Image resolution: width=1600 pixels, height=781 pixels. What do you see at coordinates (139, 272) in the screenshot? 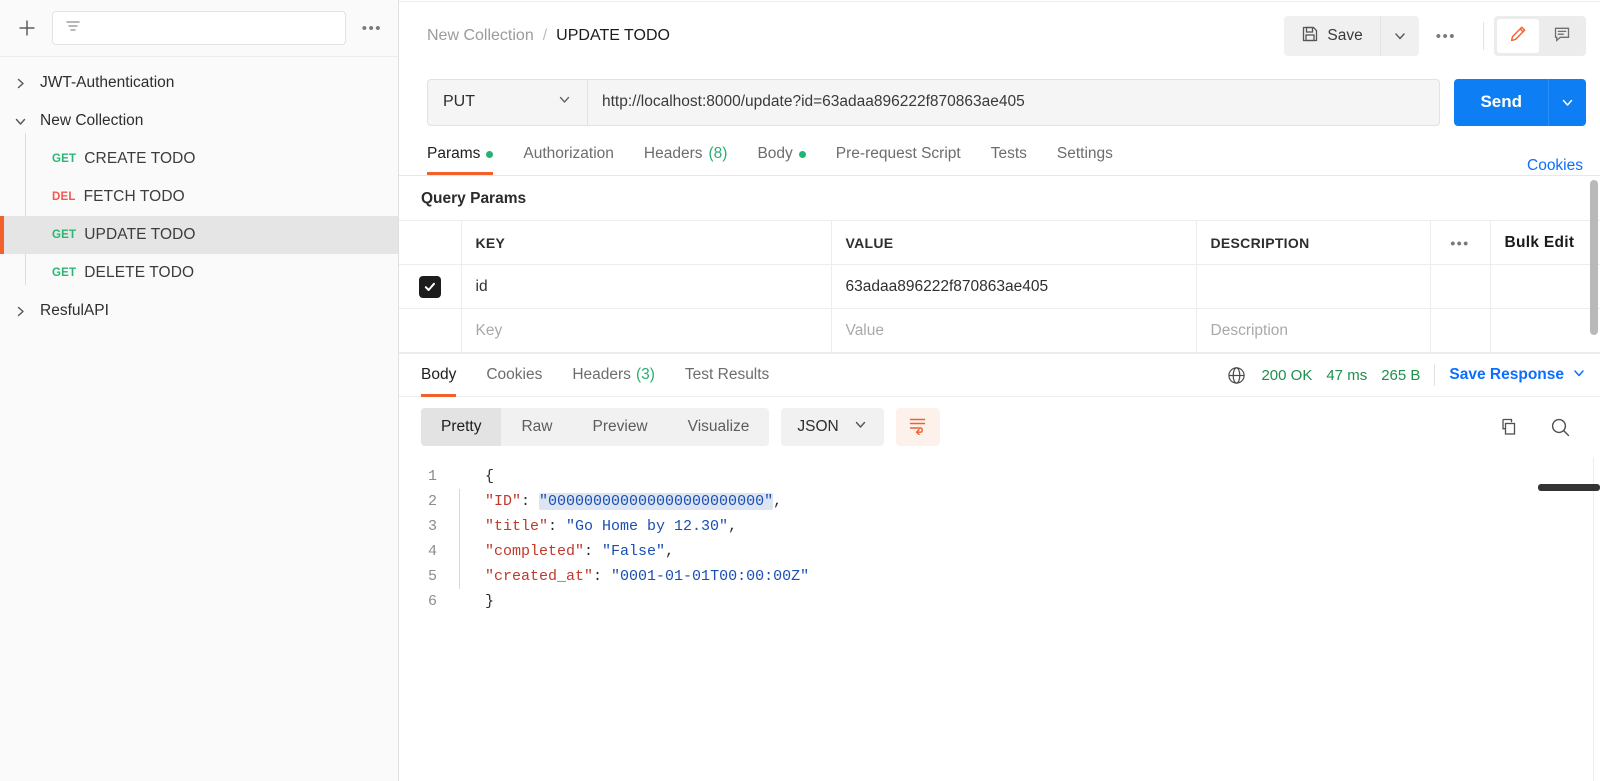
I see `request-label: DELETE TODO` at bounding box center [139, 272].